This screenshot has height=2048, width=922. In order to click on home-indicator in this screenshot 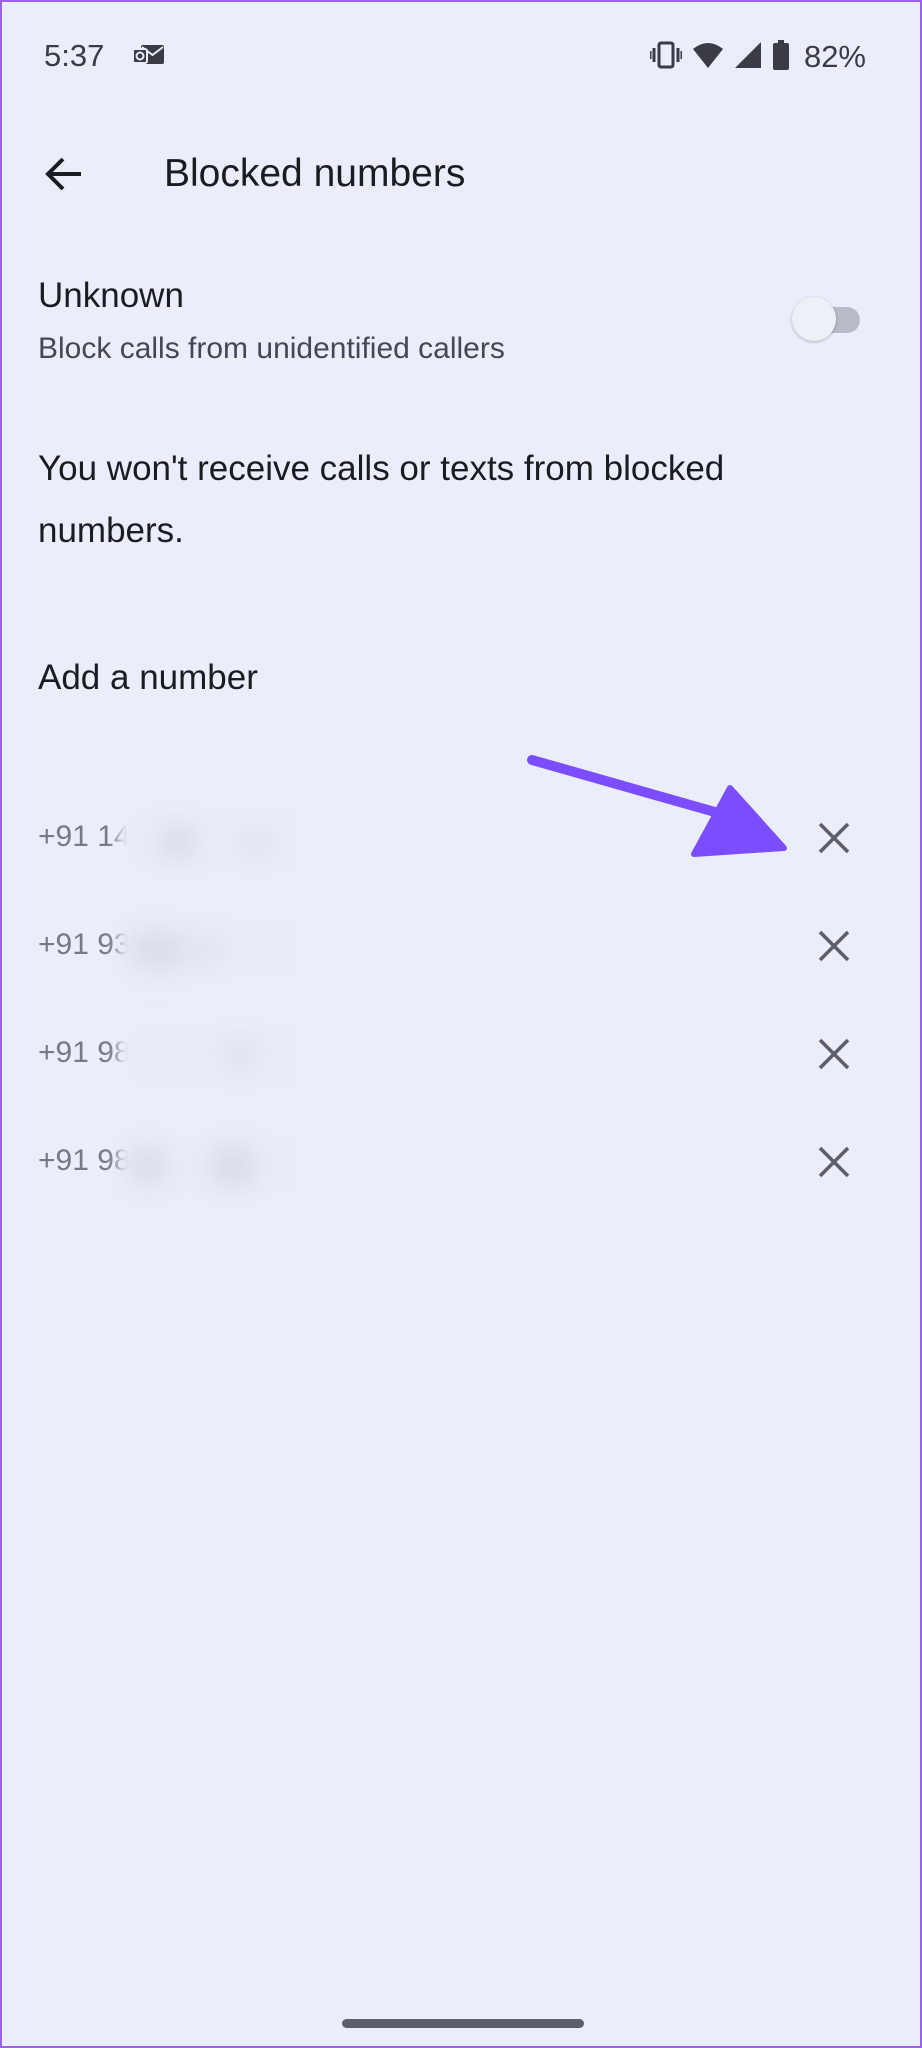, I will do `click(463, 2023)`.